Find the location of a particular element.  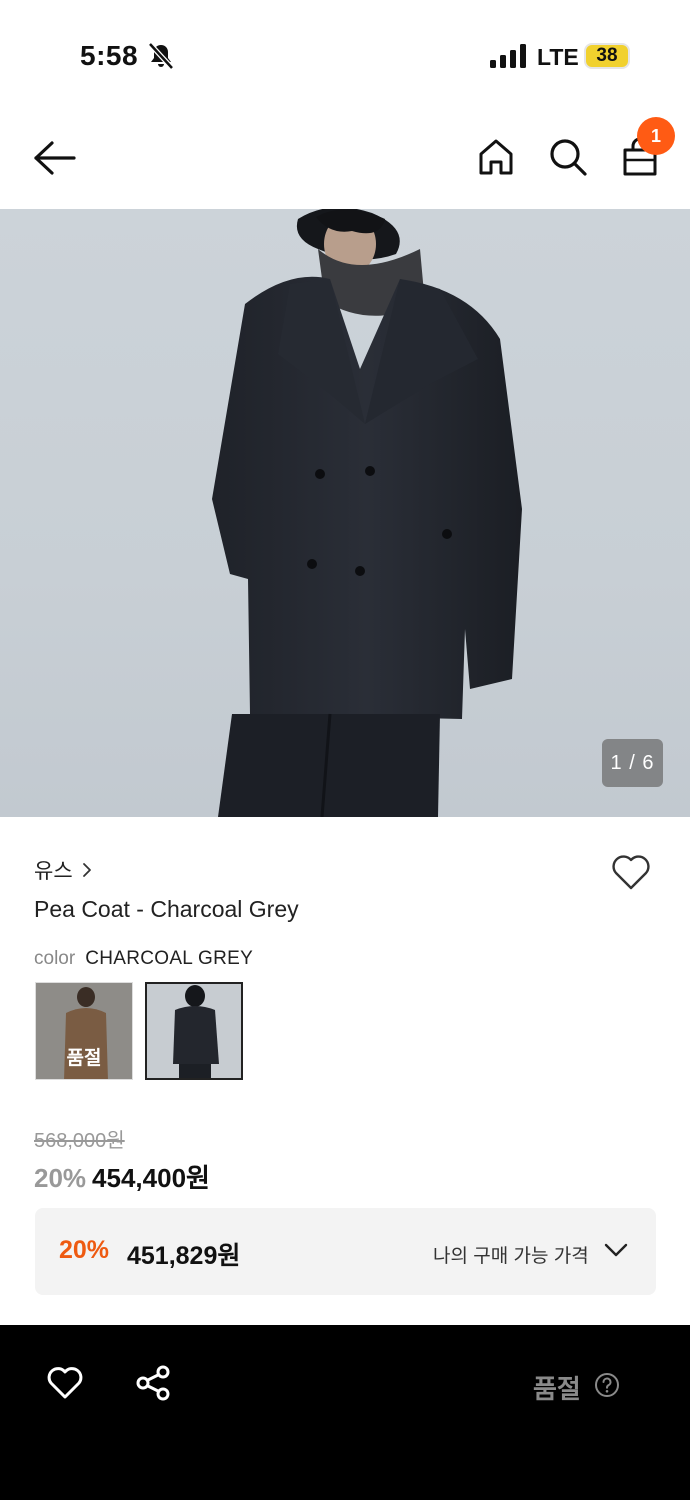

product-name: Pea Coat - Charcoal Grey is located at coordinates (166, 909).